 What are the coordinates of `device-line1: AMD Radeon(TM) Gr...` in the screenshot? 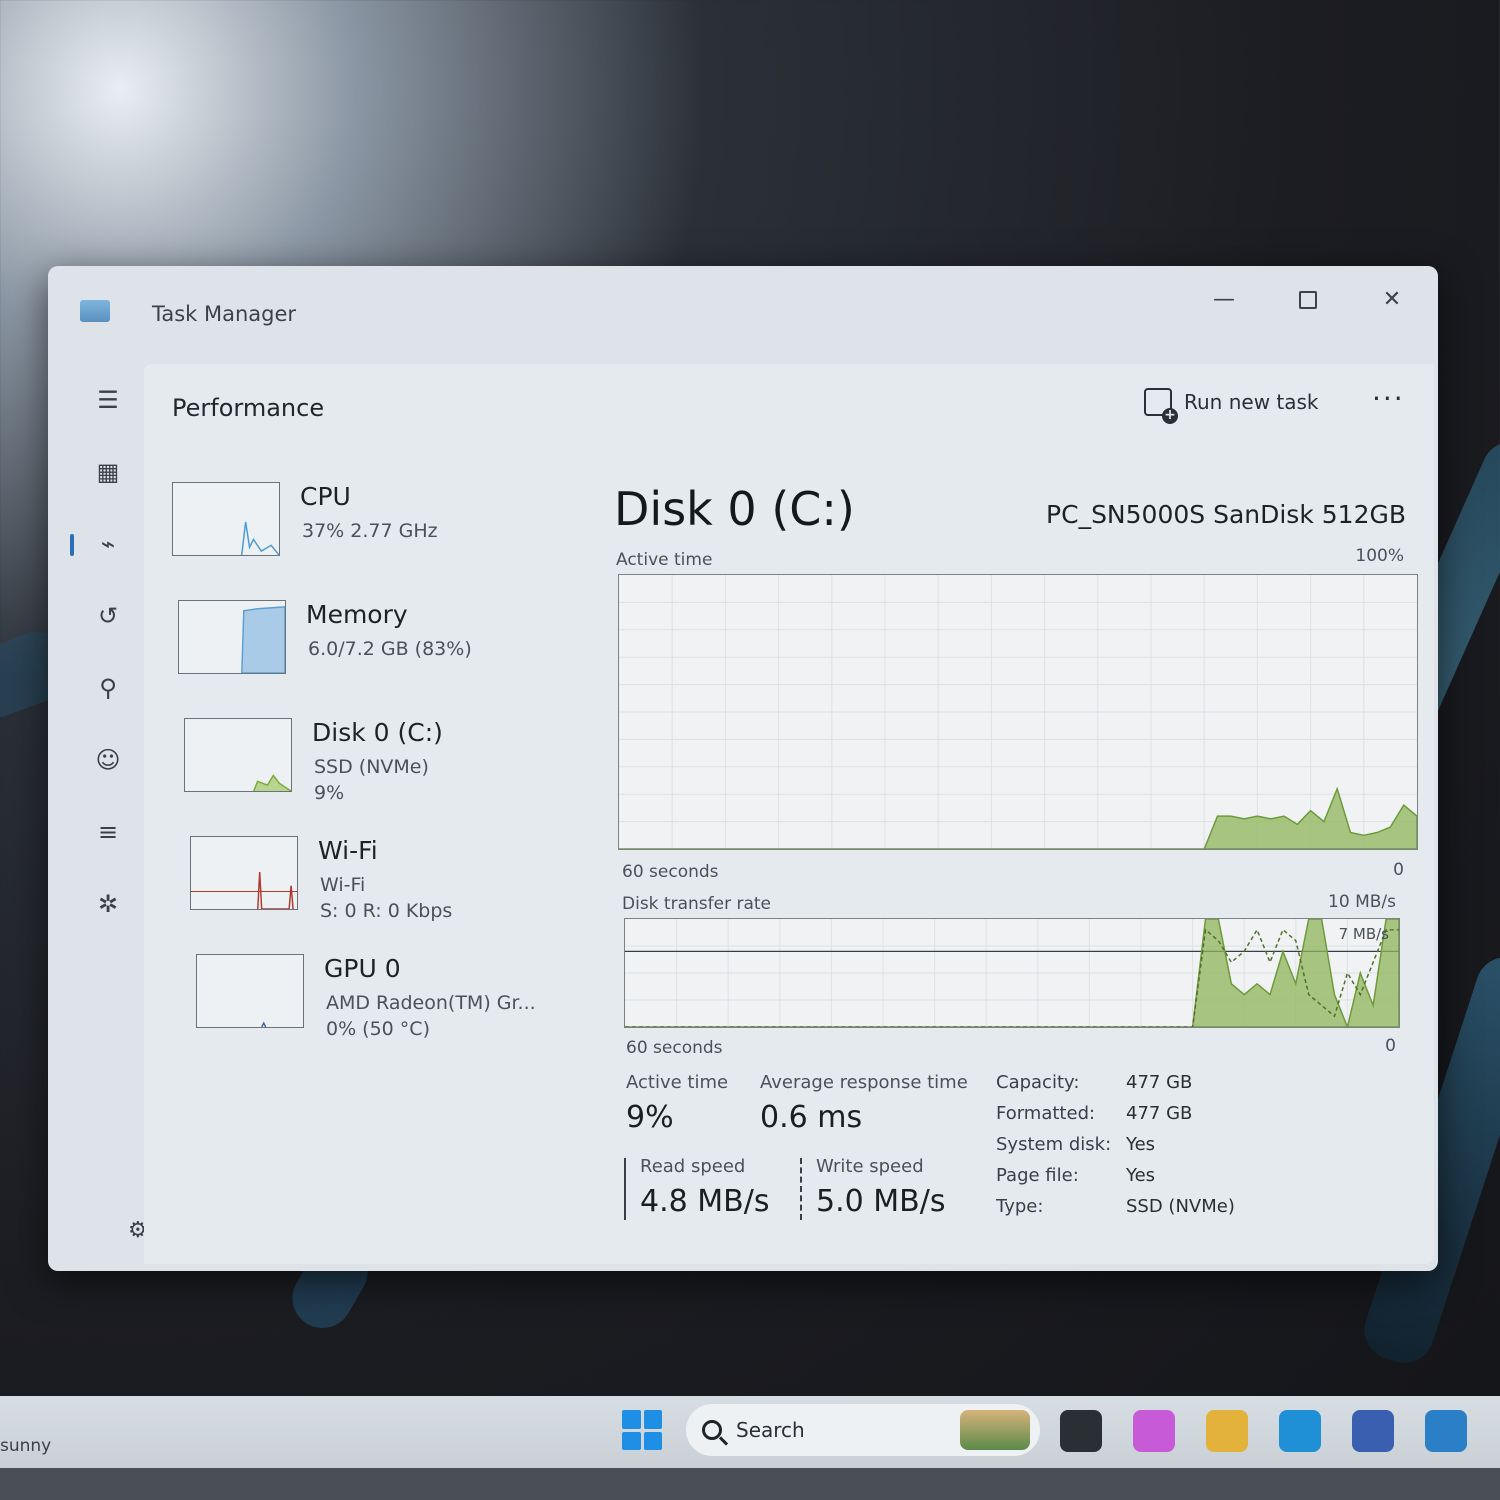 It's located at (431, 1003).